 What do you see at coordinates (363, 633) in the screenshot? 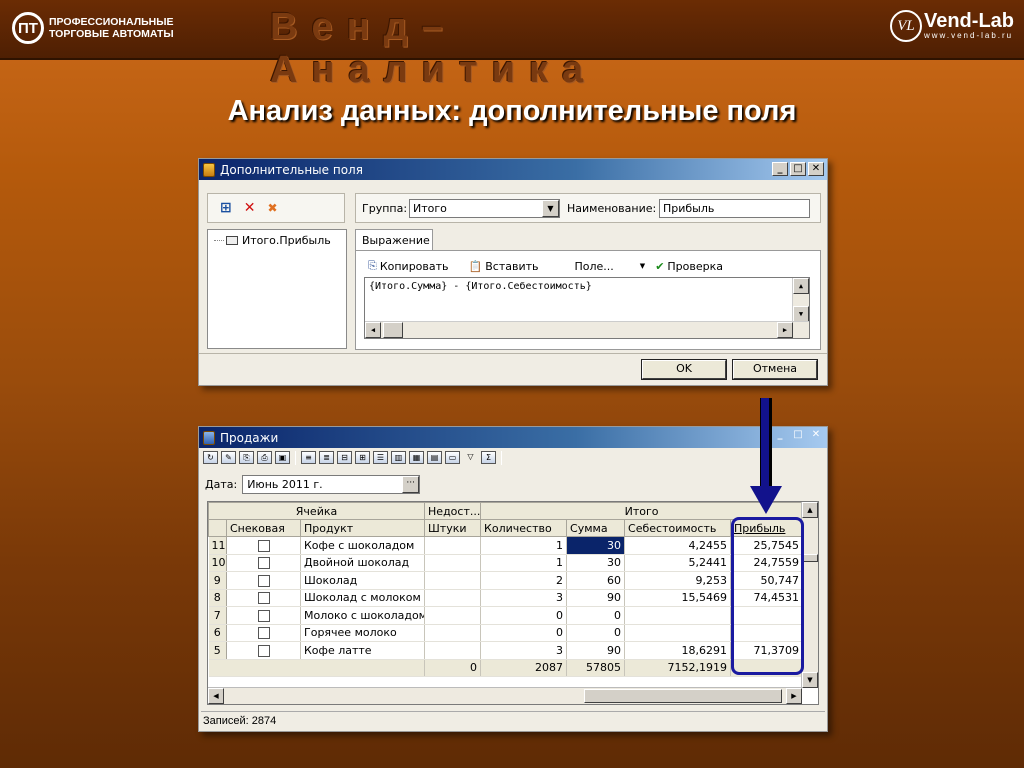
I see `product-cell: Горячее молоко` at bounding box center [363, 633].